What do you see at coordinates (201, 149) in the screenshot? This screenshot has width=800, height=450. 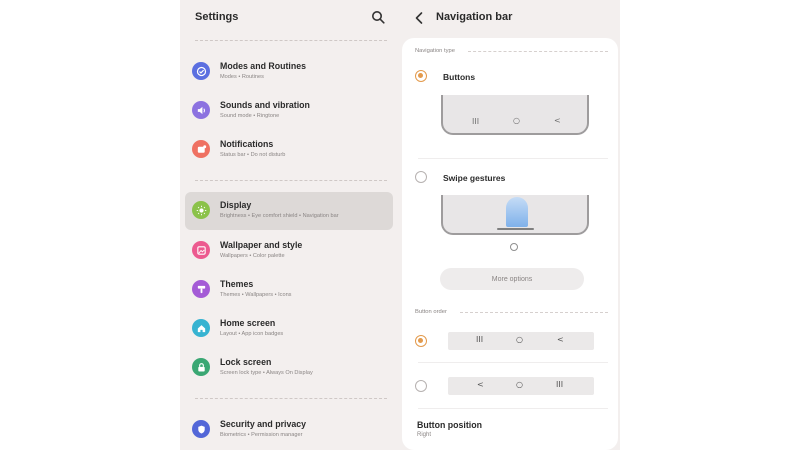 I see `notification-icon` at bounding box center [201, 149].